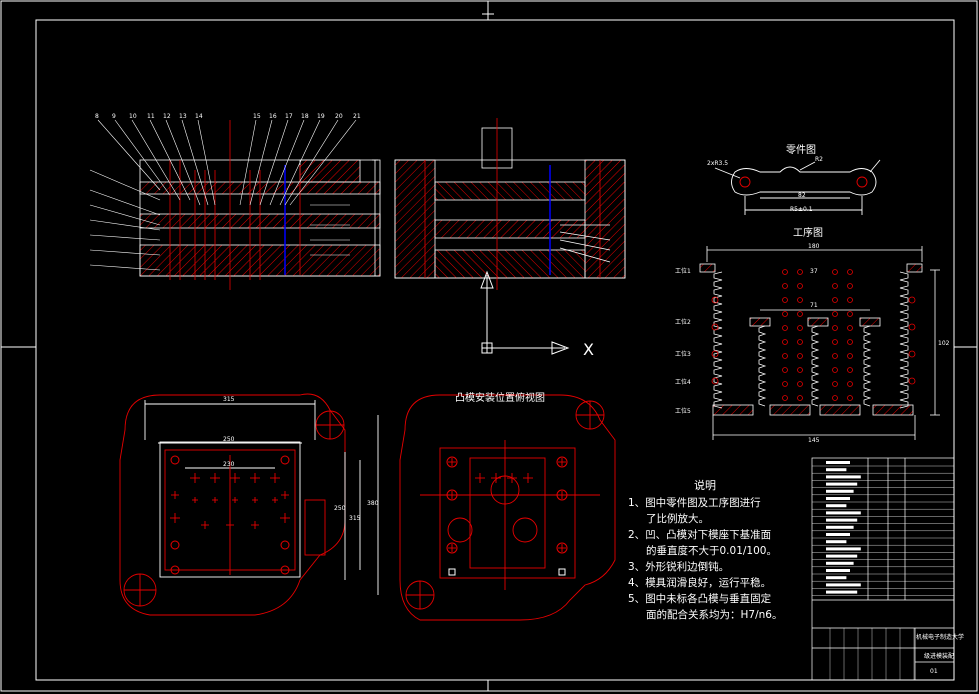 Image resolution: width=979 pixels, height=694 pixels. I want to click on note-1: 1、图中零件图及工序图进行 了比例放大。, so click(718, 511).